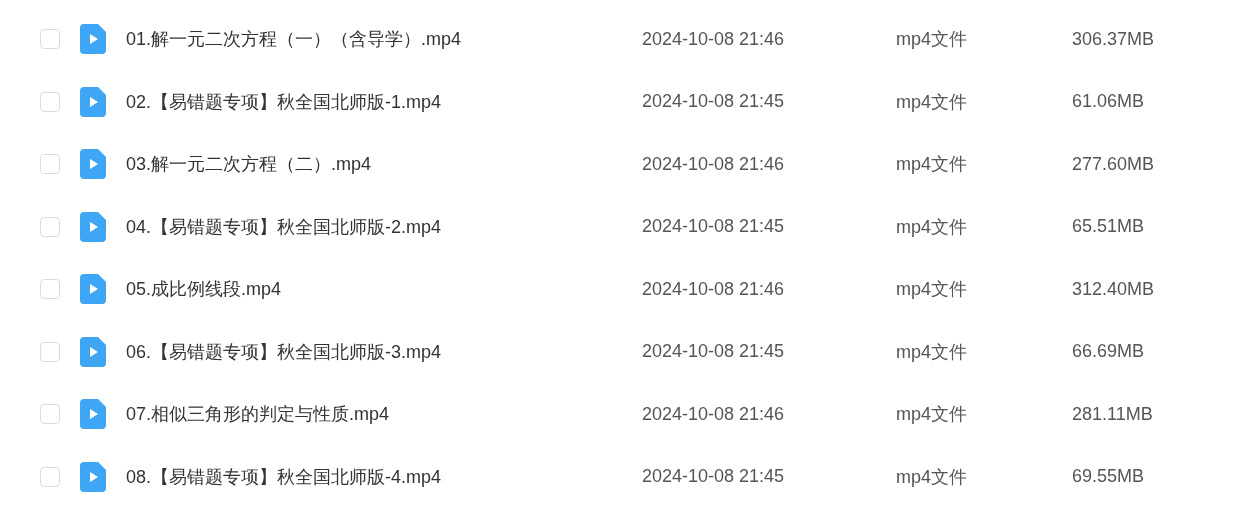 The height and width of the screenshot is (513, 1236). Describe the element at coordinates (374, 351) in the screenshot. I see `file-name: 06.【易错题专项】秋全国北师版-3.mp4` at that location.